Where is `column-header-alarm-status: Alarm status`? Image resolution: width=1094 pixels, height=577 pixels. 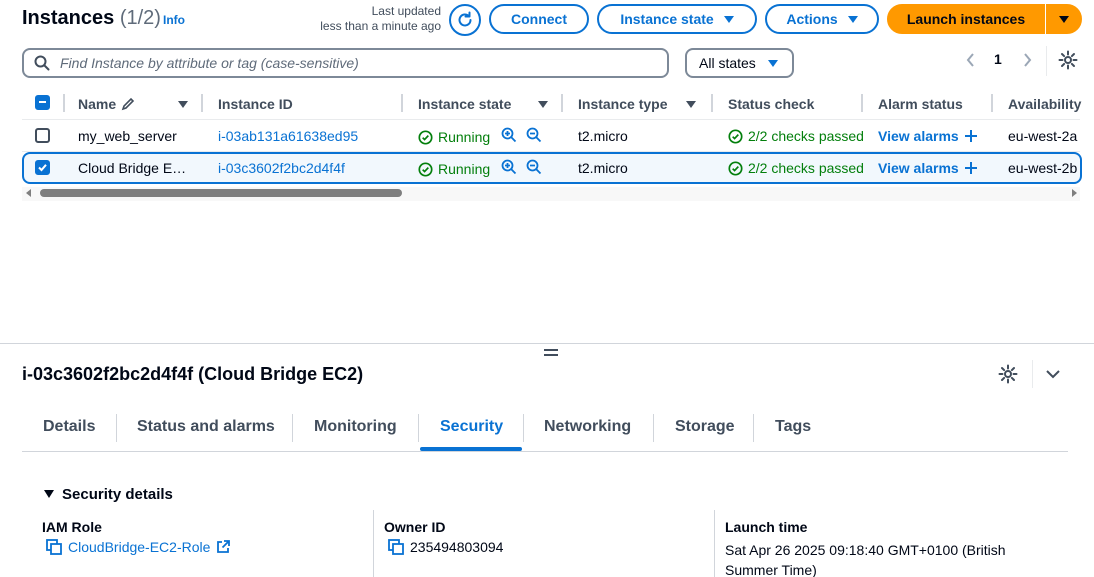
column-header-alarm-status: Alarm status is located at coordinates (920, 104).